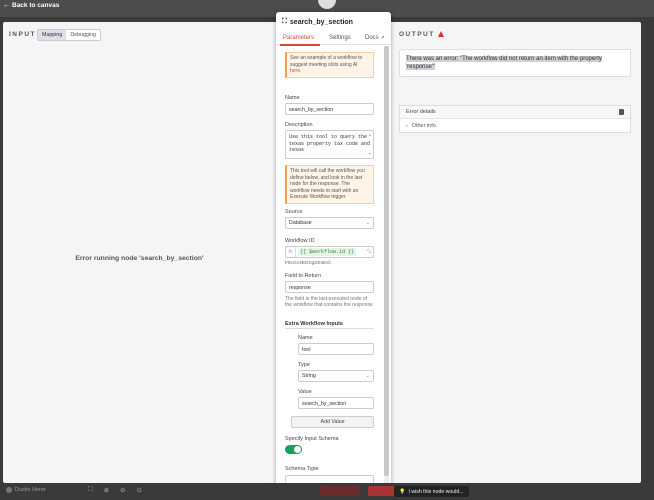 The width and height of the screenshot is (654, 500). Describe the element at coordinates (300, 241) in the screenshot. I see `workflow-id-label: Workflow ID` at that location.